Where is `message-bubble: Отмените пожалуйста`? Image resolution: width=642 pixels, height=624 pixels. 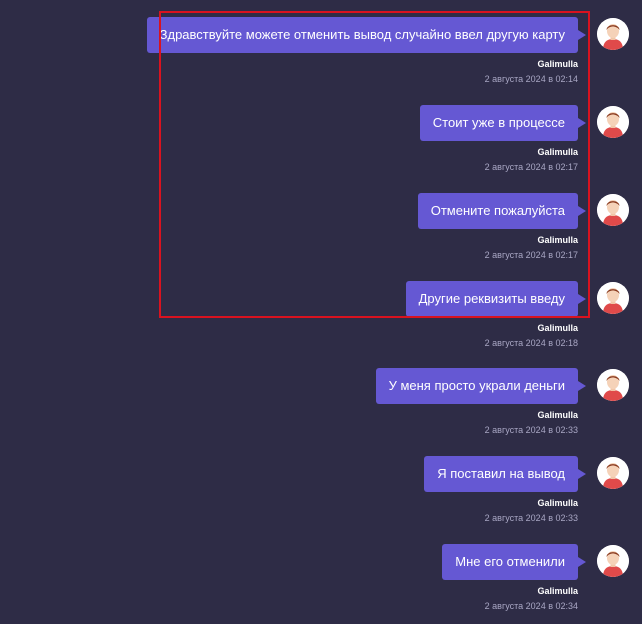
message-bubble: Отмените пожалуйста is located at coordinates (497, 211).